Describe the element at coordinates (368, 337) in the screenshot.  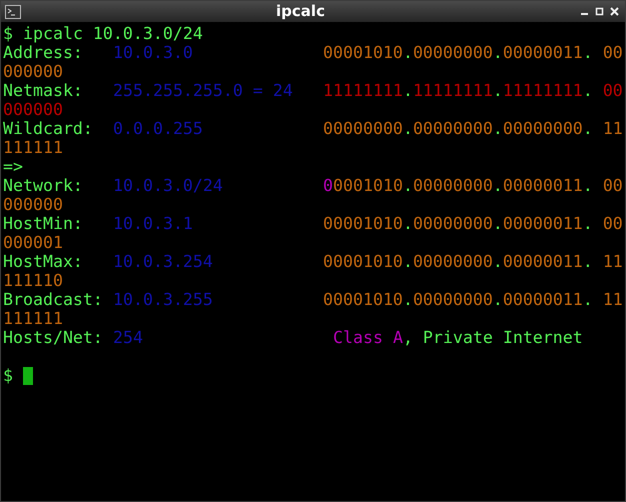
I see `class-label: Class A` at that location.